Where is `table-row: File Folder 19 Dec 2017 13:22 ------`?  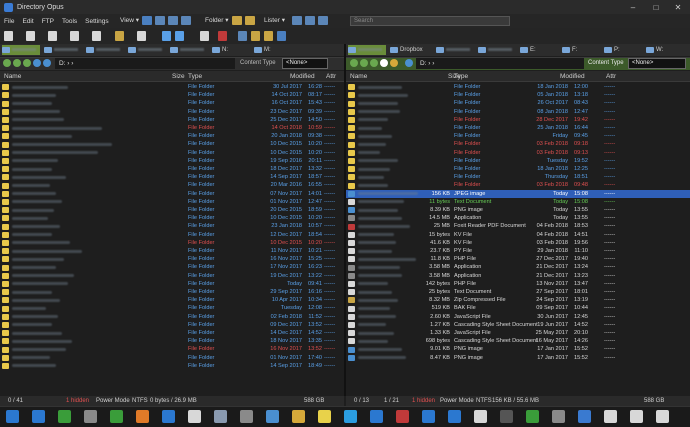
table-row: File Folder 19 Dec 2017 13:22 ------ is located at coordinates (172, 276).